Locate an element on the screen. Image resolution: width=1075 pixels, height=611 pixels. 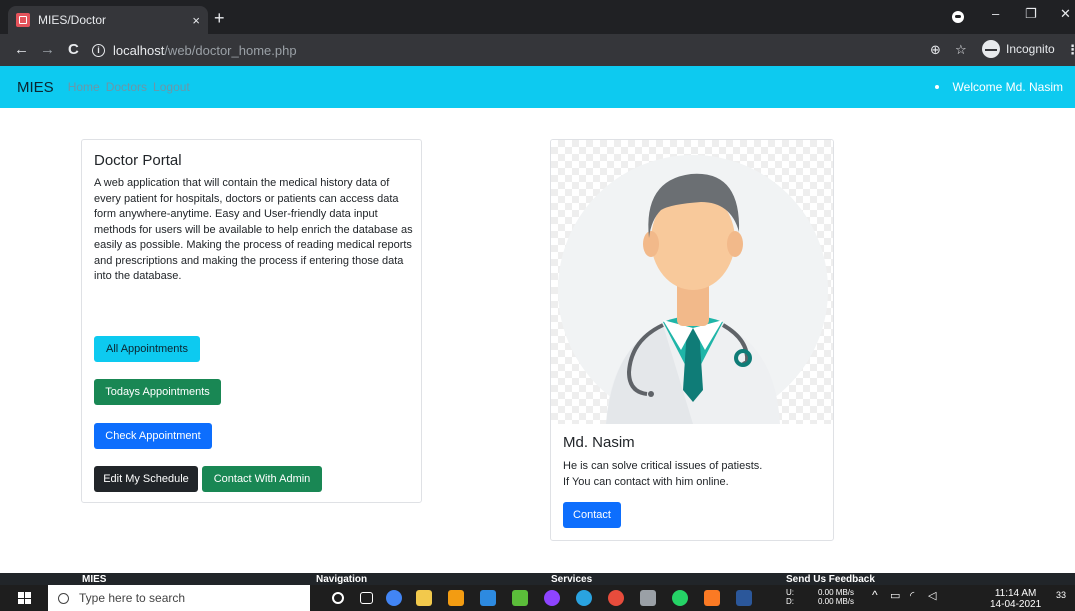
doctor-avatar is located at coordinates (692, 282).